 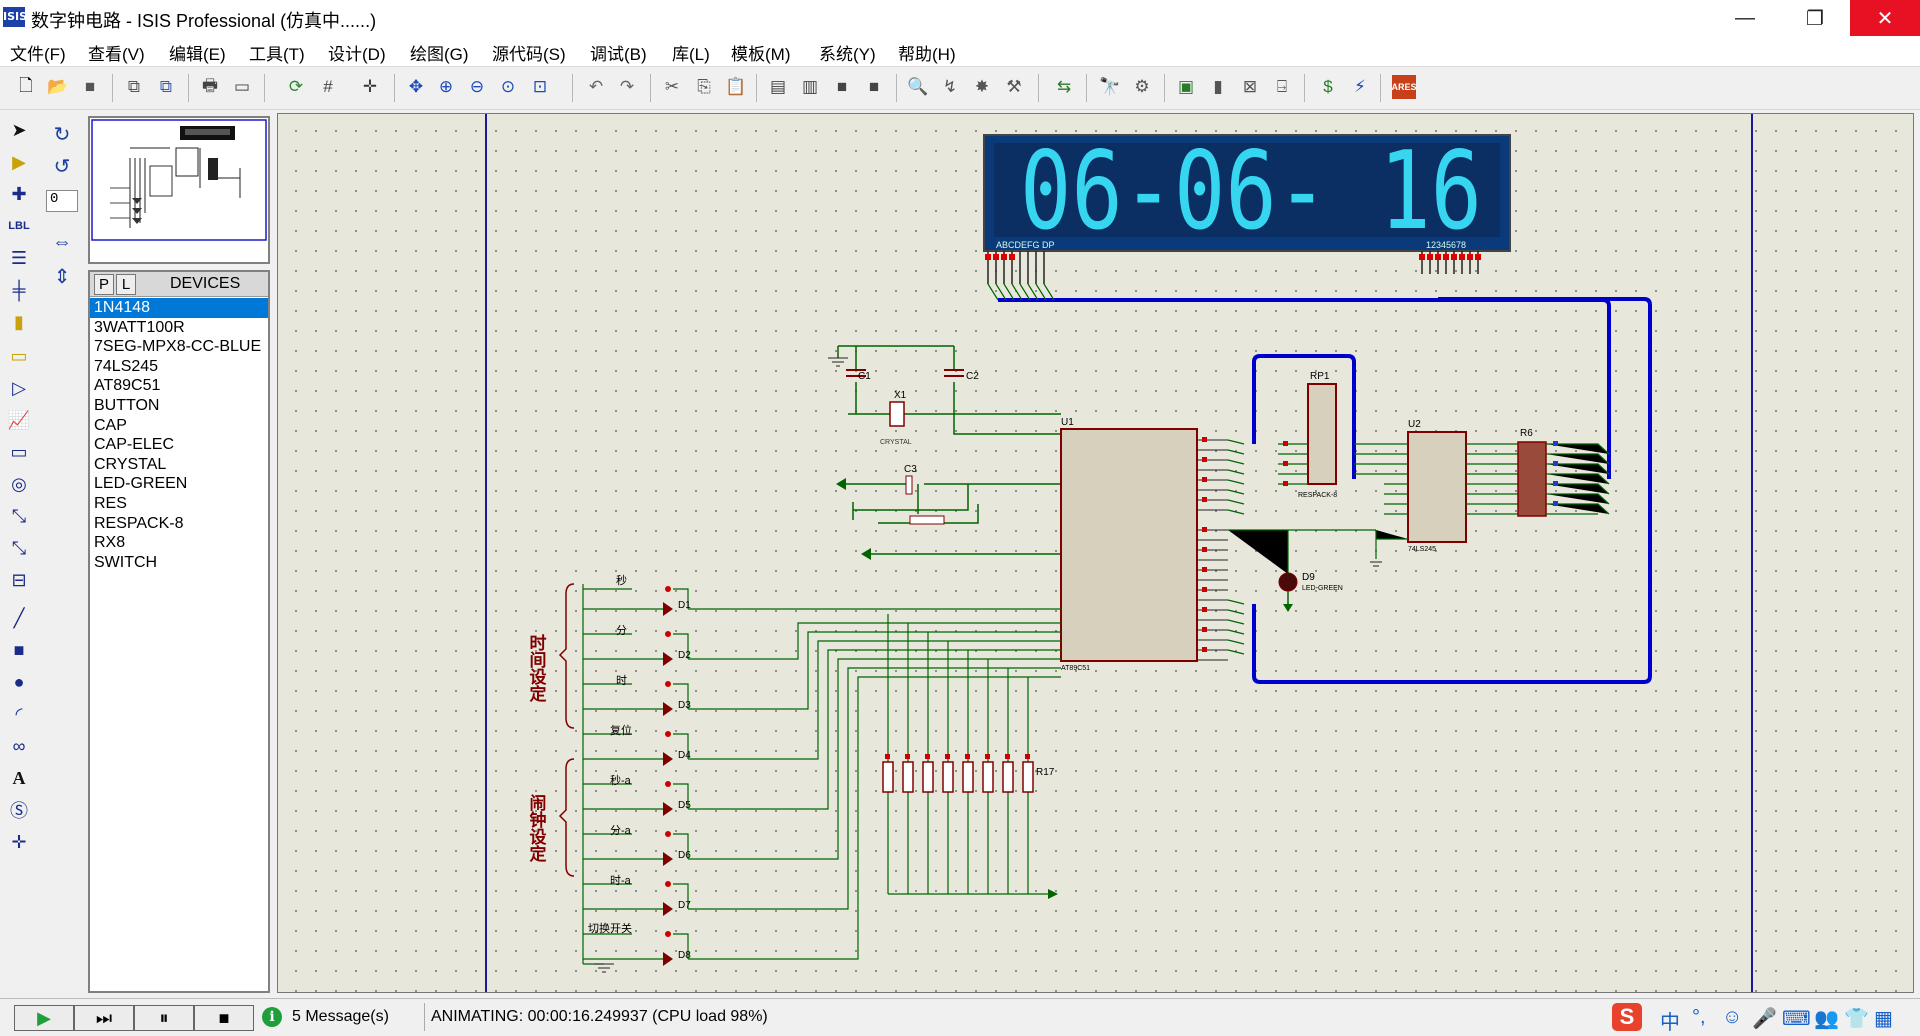 What do you see at coordinates (446, 87) in the screenshot?
I see `zoom-in-icon: ⊕` at bounding box center [446, 87].